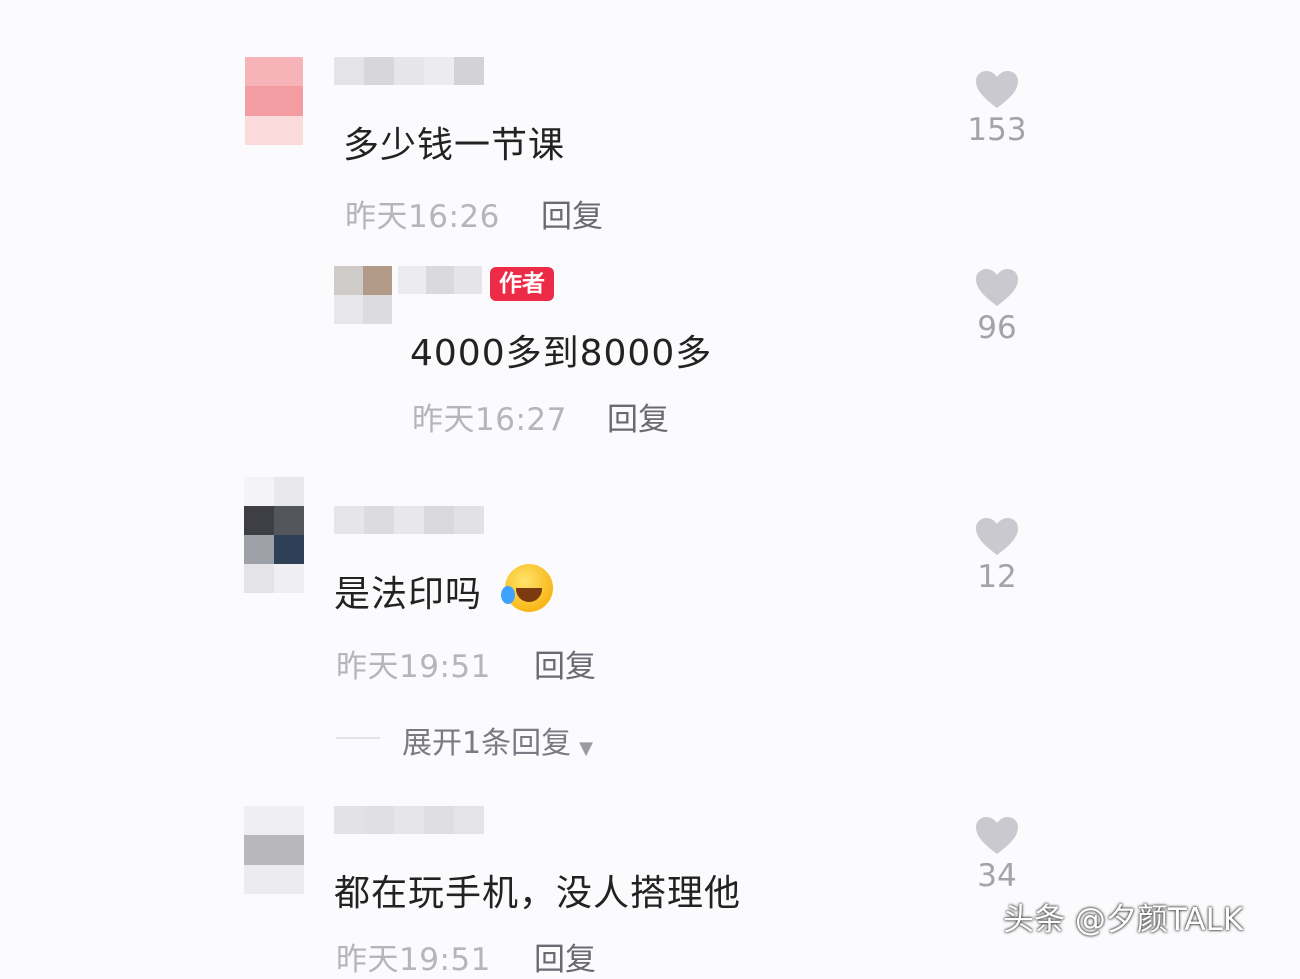 The height and width of the screenshot is (979, 1300). Describe the element at coordinates (997, 556) in the screenshot. I see `like-button: 12` at that location.